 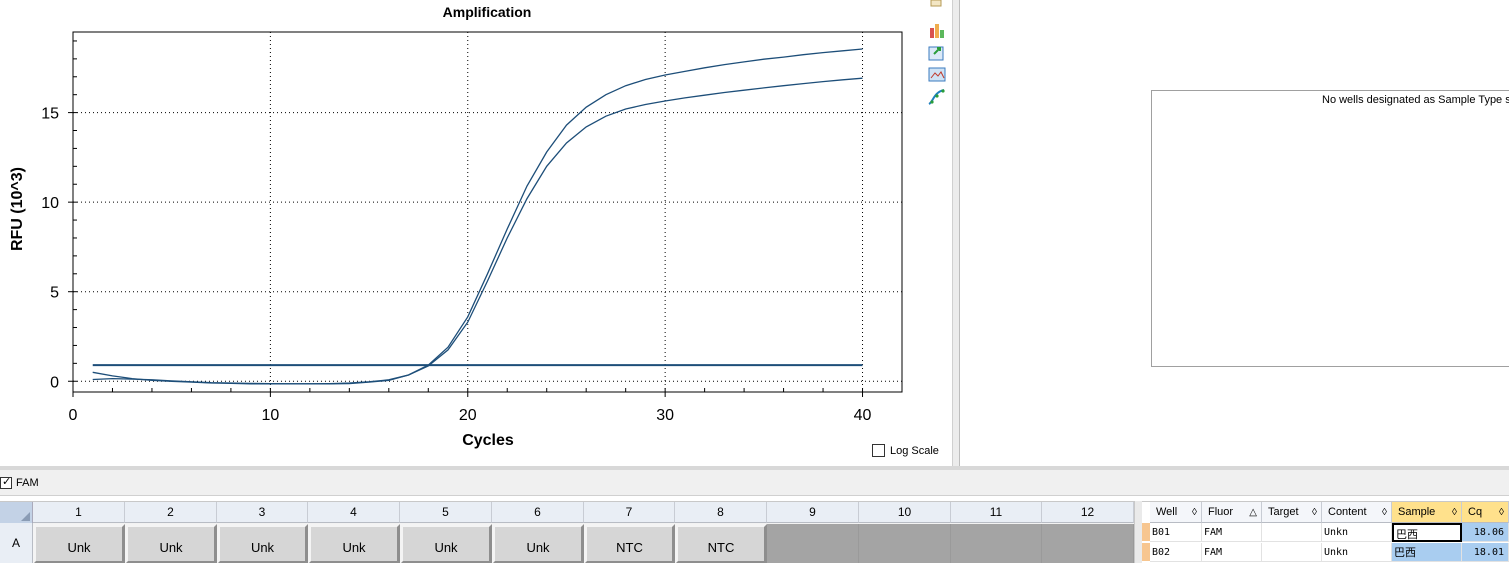 What do you see at coordinates (73, 415) in the screenshot?
I see `x-tick-label: 0` at bounding box center [73, 415].